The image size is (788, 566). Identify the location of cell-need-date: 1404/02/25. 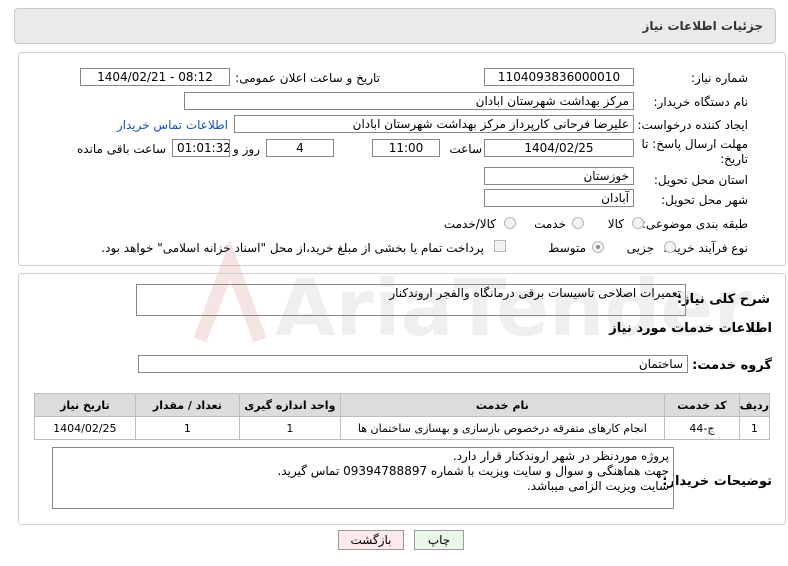
(85, 428).